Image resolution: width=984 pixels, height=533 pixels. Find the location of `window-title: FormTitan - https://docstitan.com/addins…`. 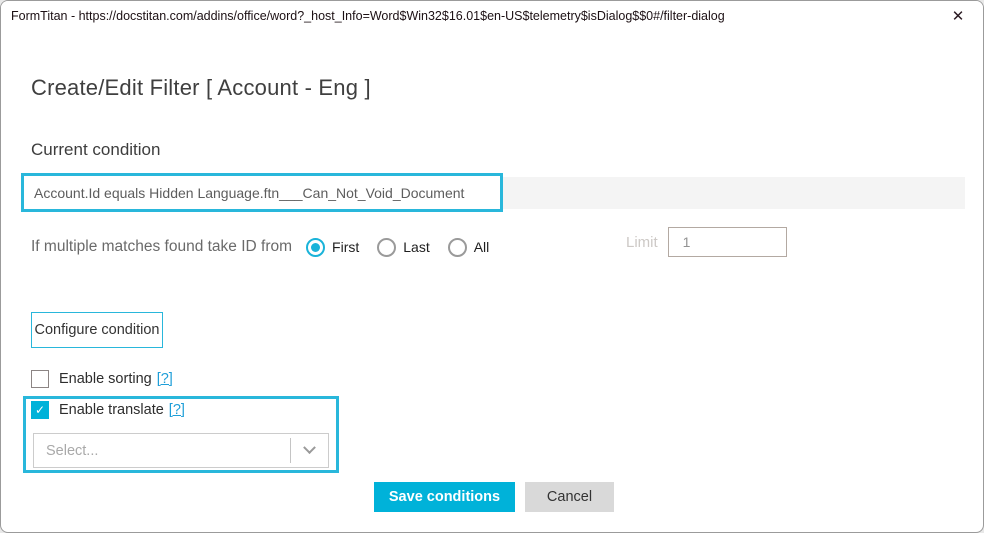

window-title: FormTitan - https://docstitan.com/addins… is located at coordinates (368, 16).